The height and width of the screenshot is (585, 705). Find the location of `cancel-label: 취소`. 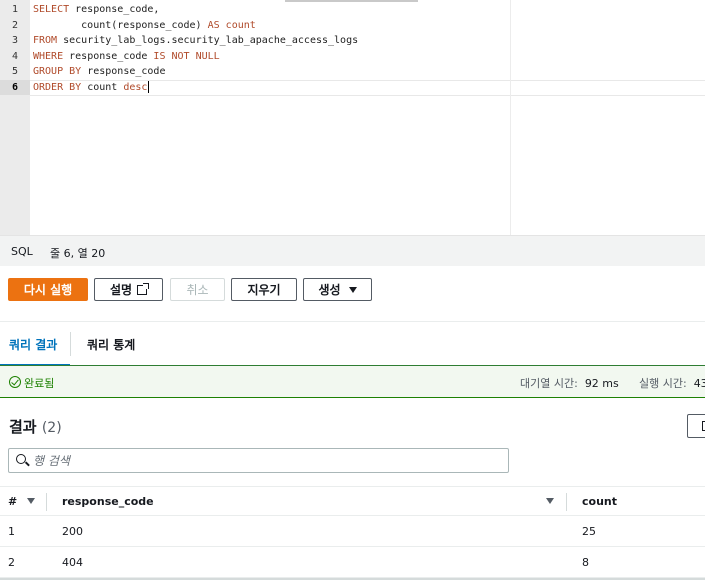

cancel-label: 취소 is located at coordinates (197, 290).